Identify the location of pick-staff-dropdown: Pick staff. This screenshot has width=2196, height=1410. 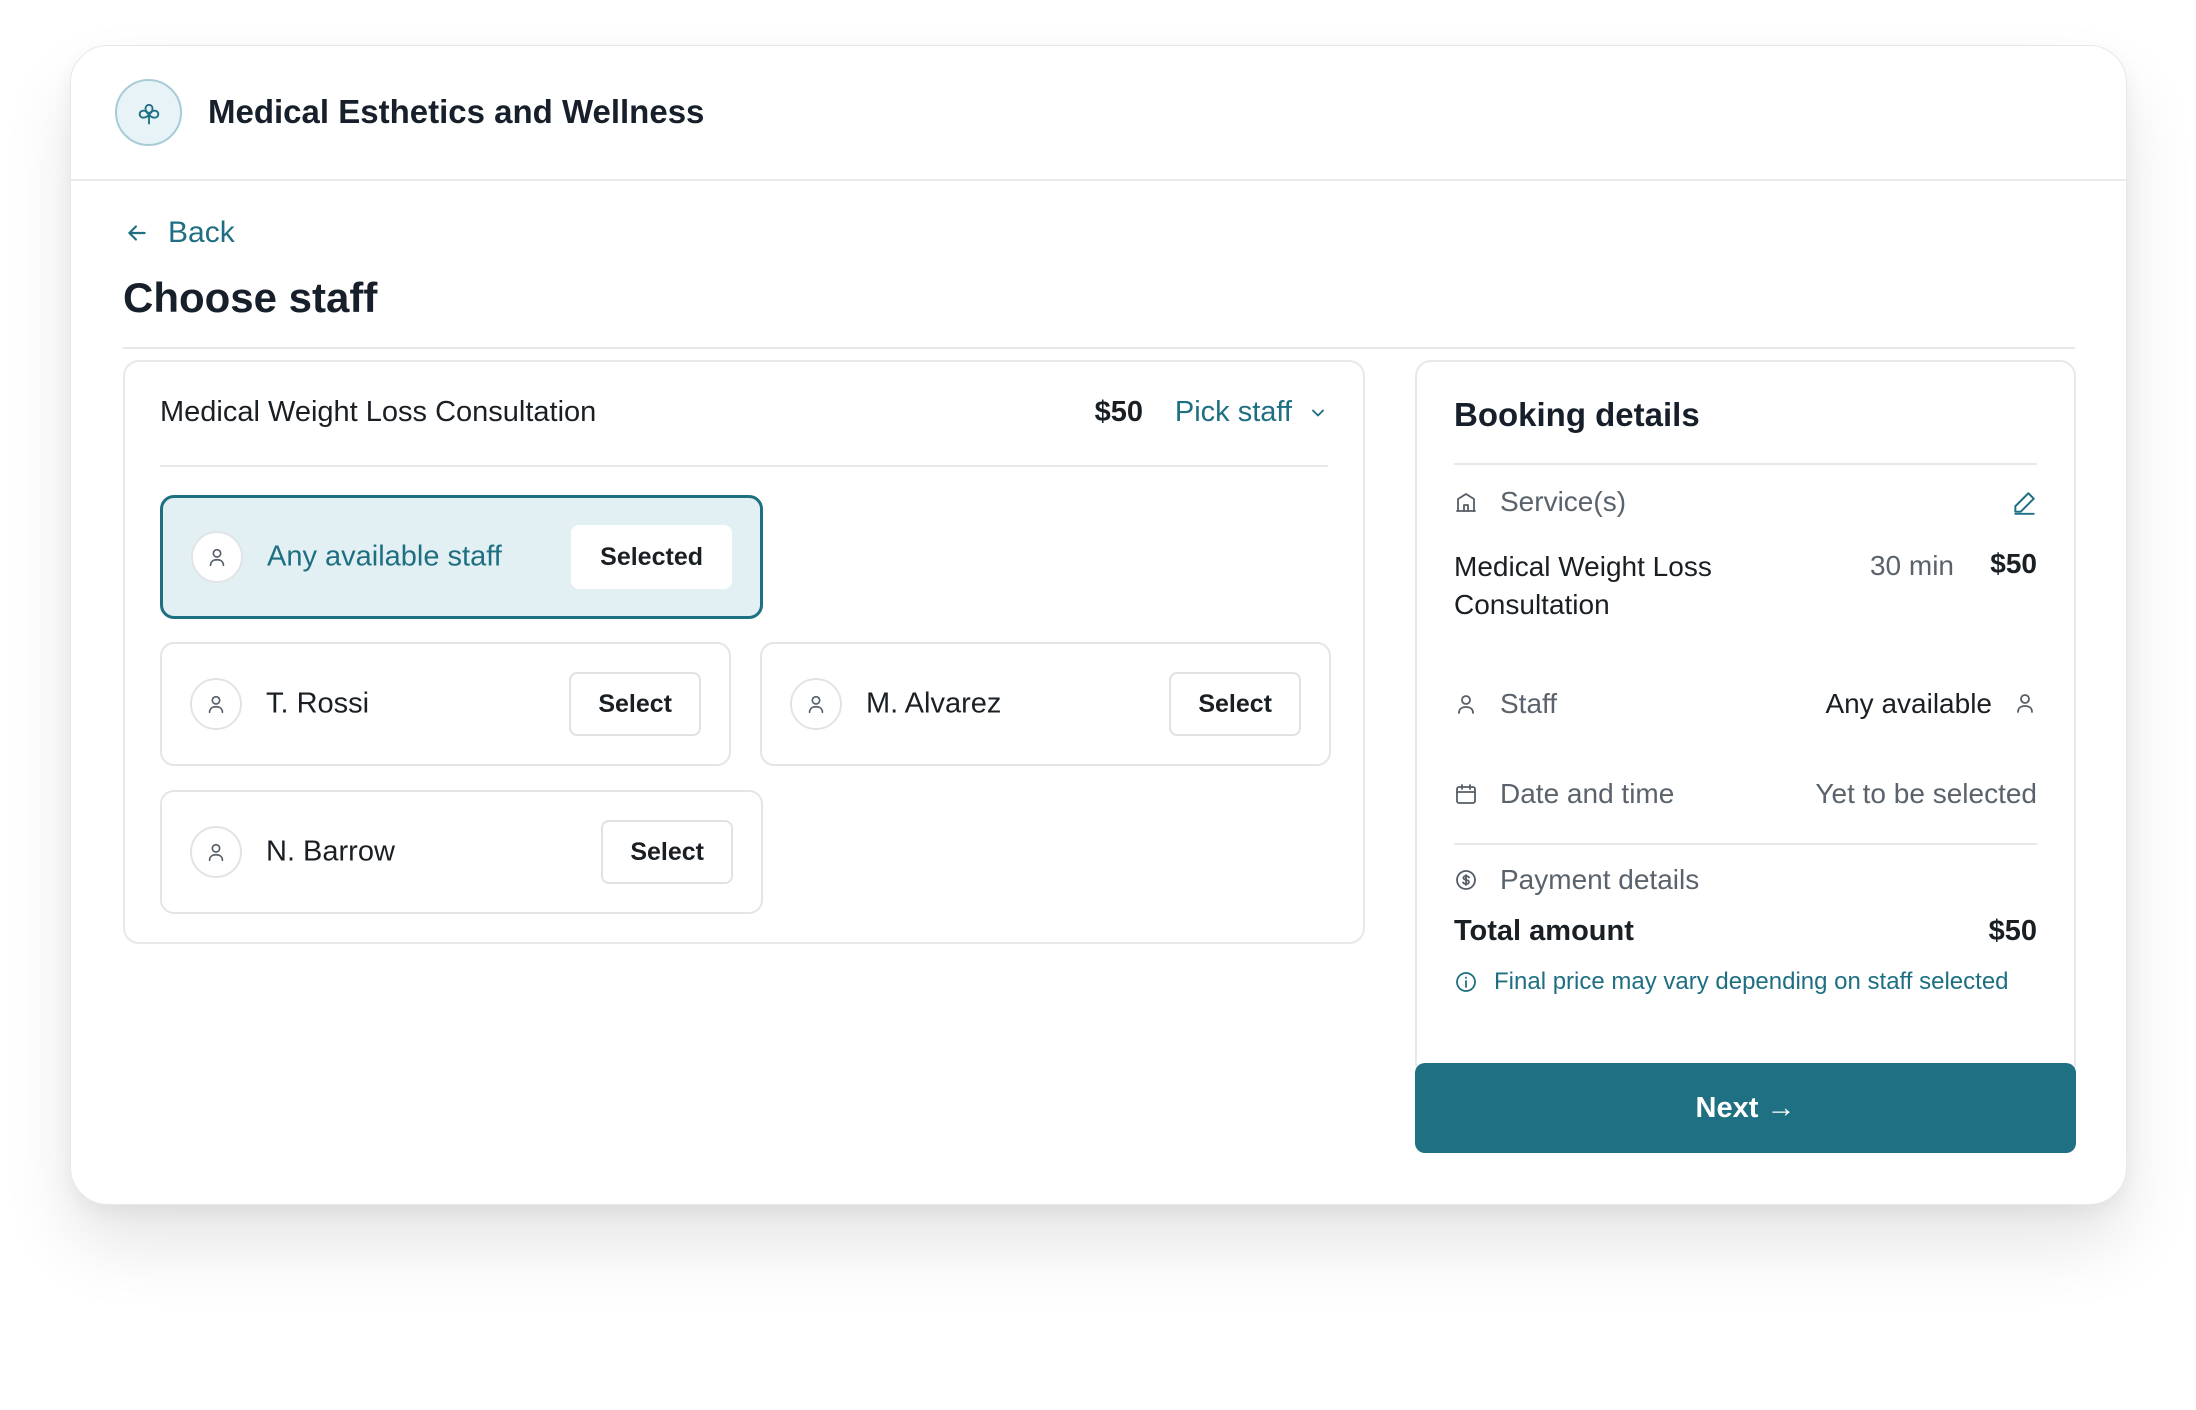
(1251, 412).